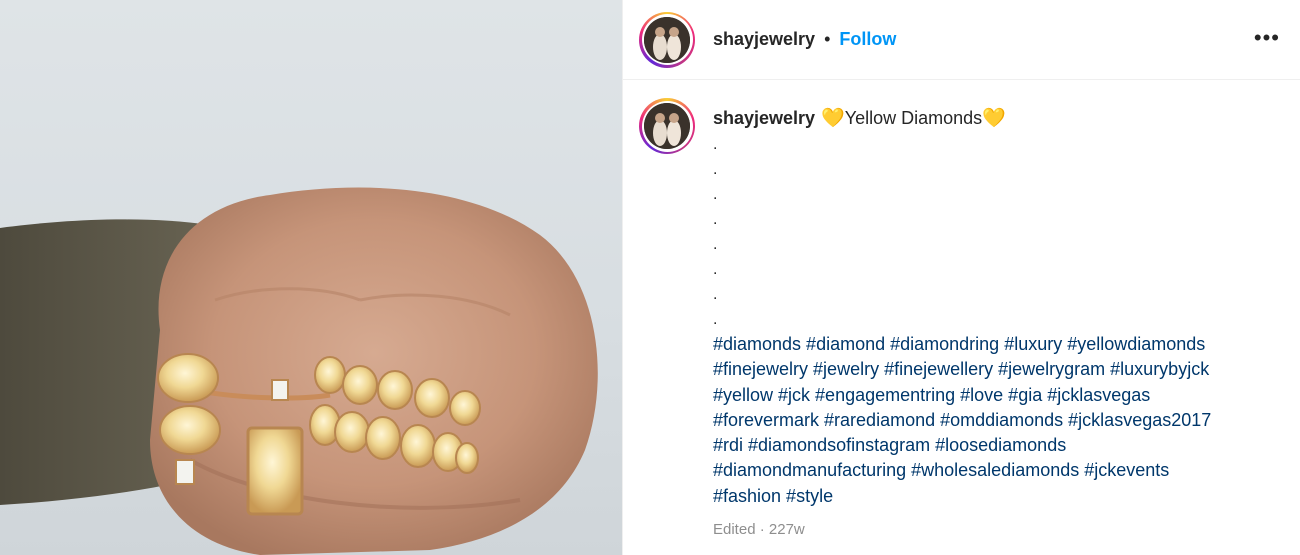 This screenshot has width=1300, height=555. Describe the element at coordinates (998, 496) in the screenshot. I see `hashtag-line: #fashion #style` at that location.